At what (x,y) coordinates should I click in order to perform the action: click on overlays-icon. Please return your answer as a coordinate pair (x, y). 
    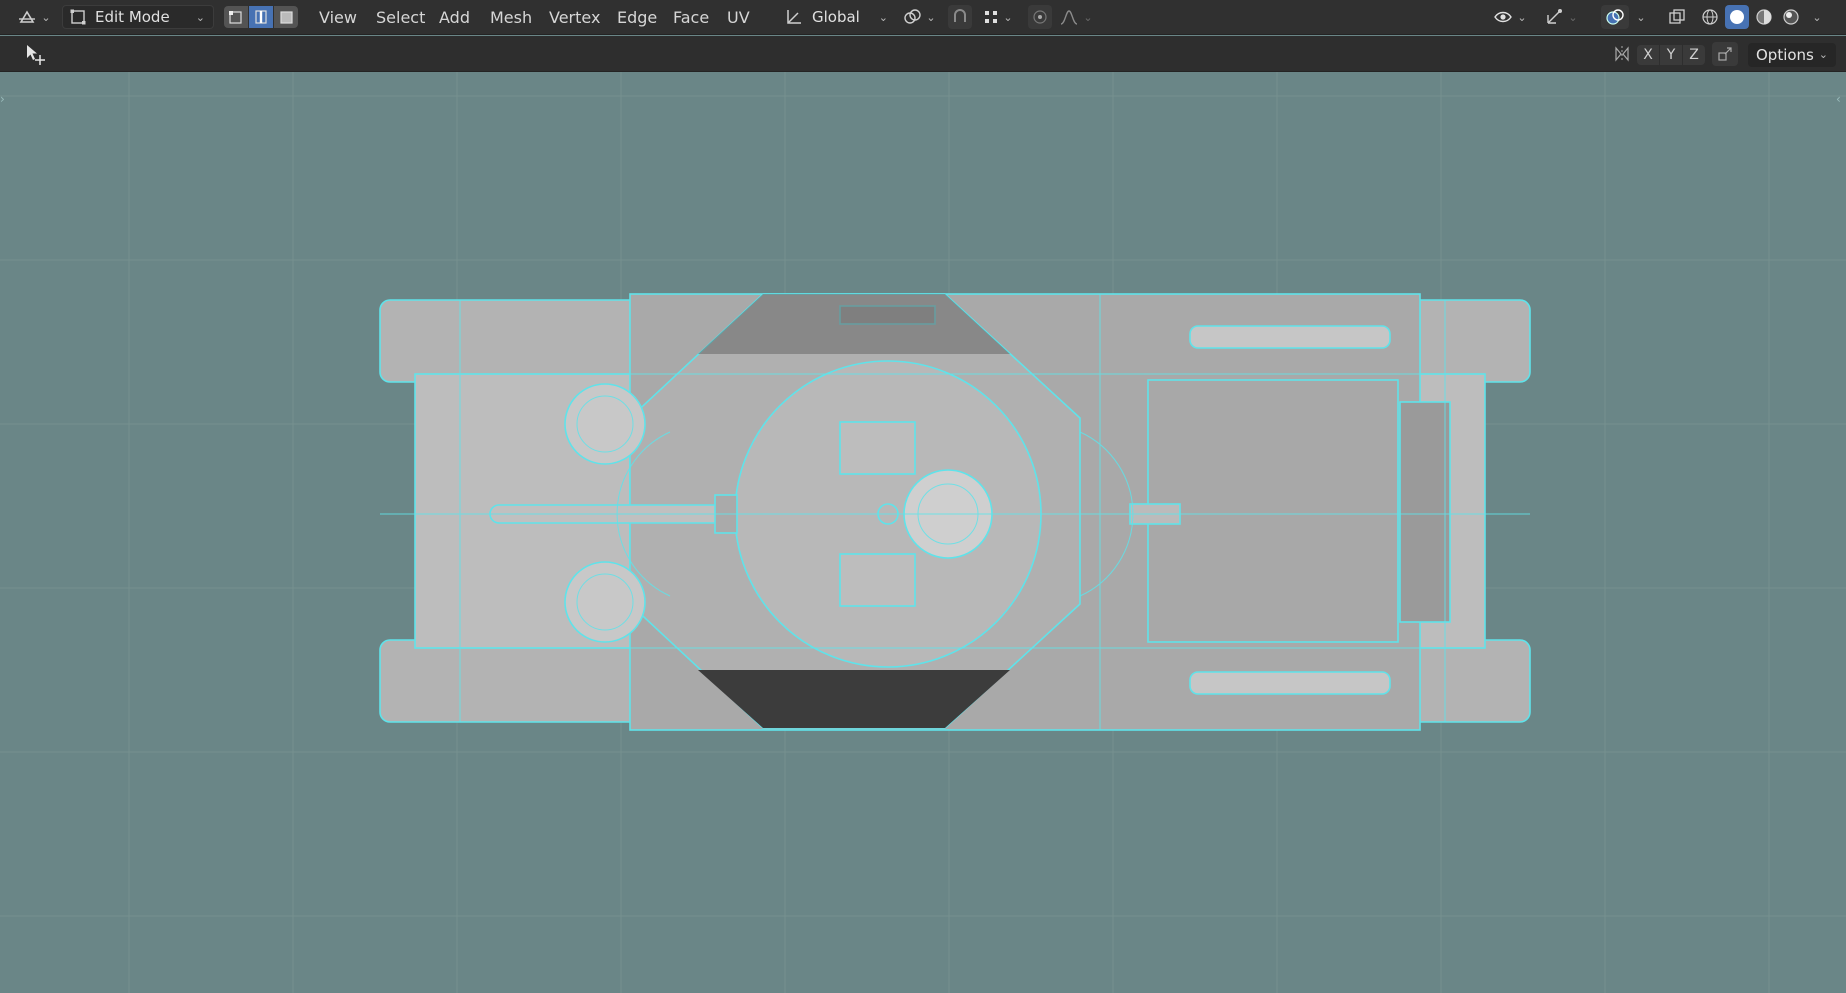
    Looking at the image, I should click on (1615, 17).